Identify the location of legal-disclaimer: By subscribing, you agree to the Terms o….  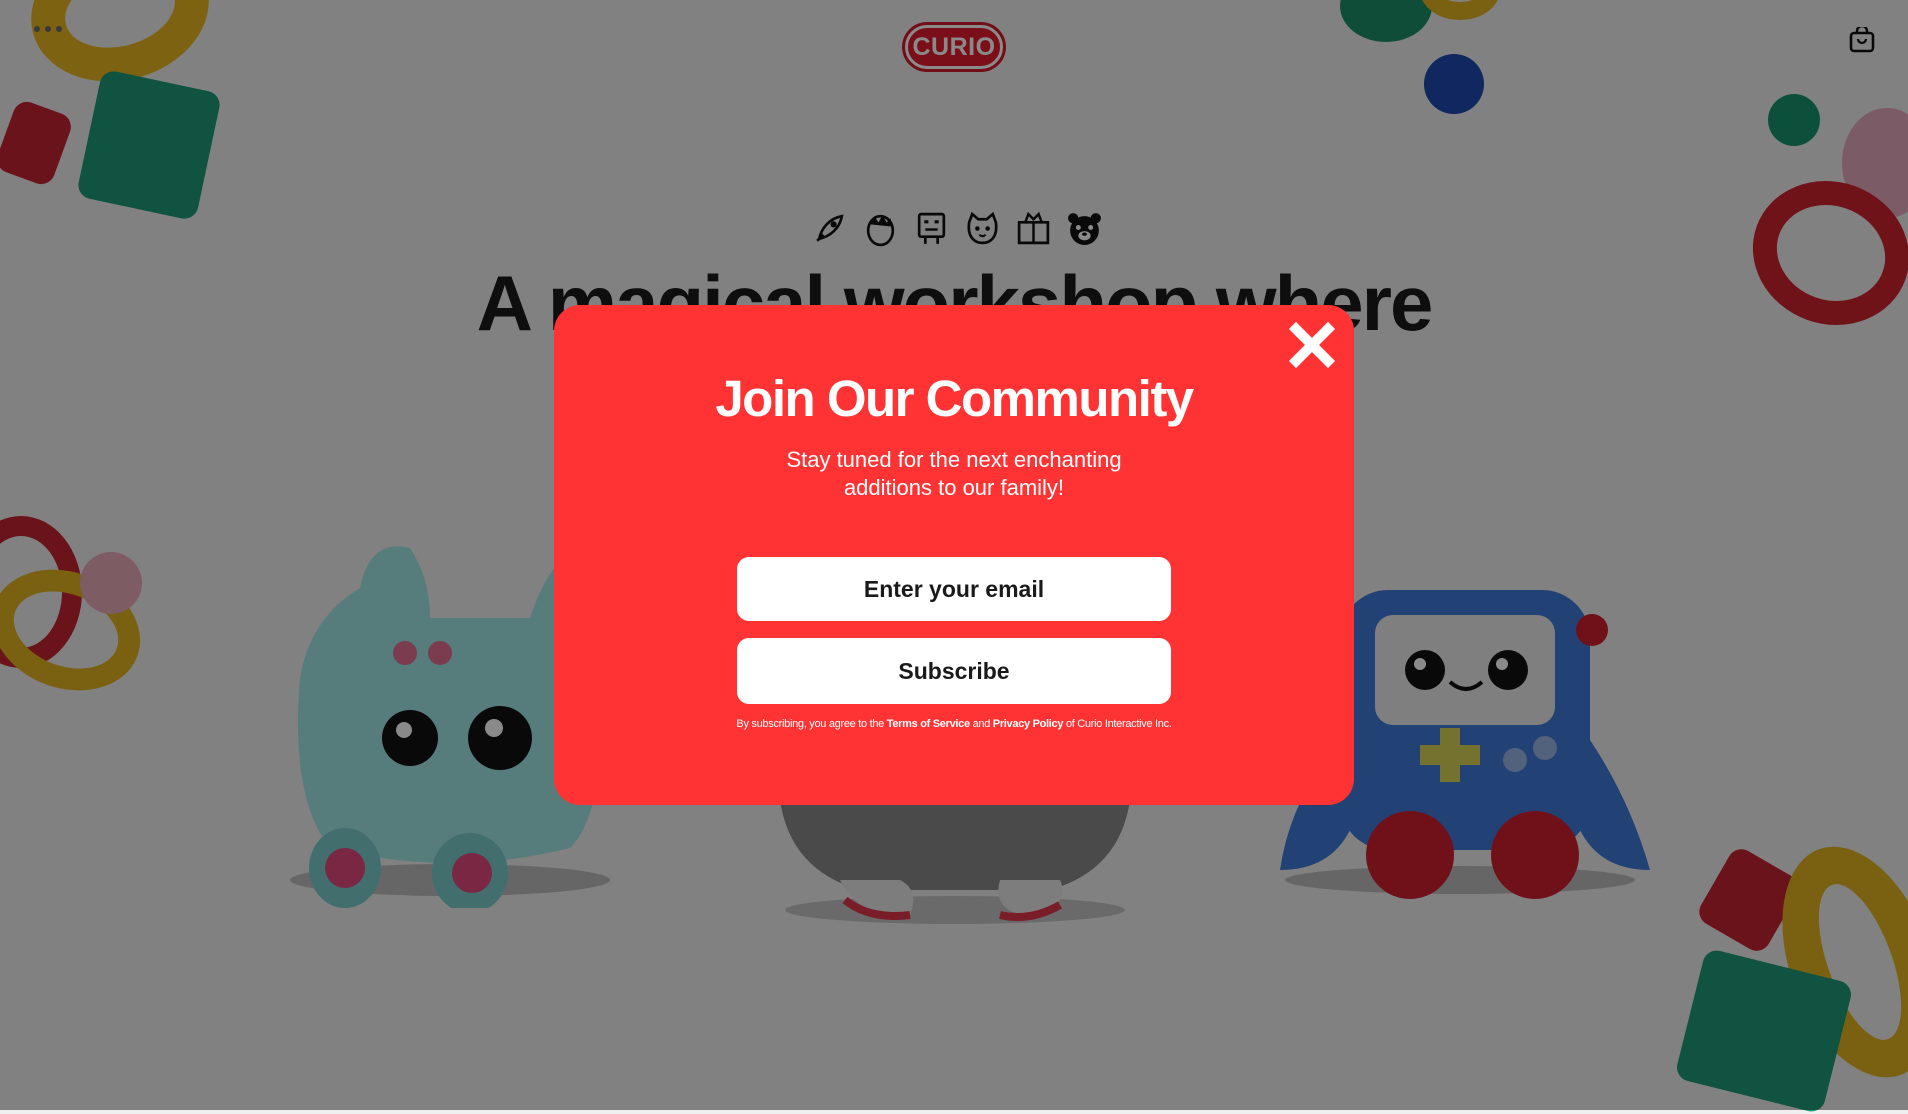
(954, 724).